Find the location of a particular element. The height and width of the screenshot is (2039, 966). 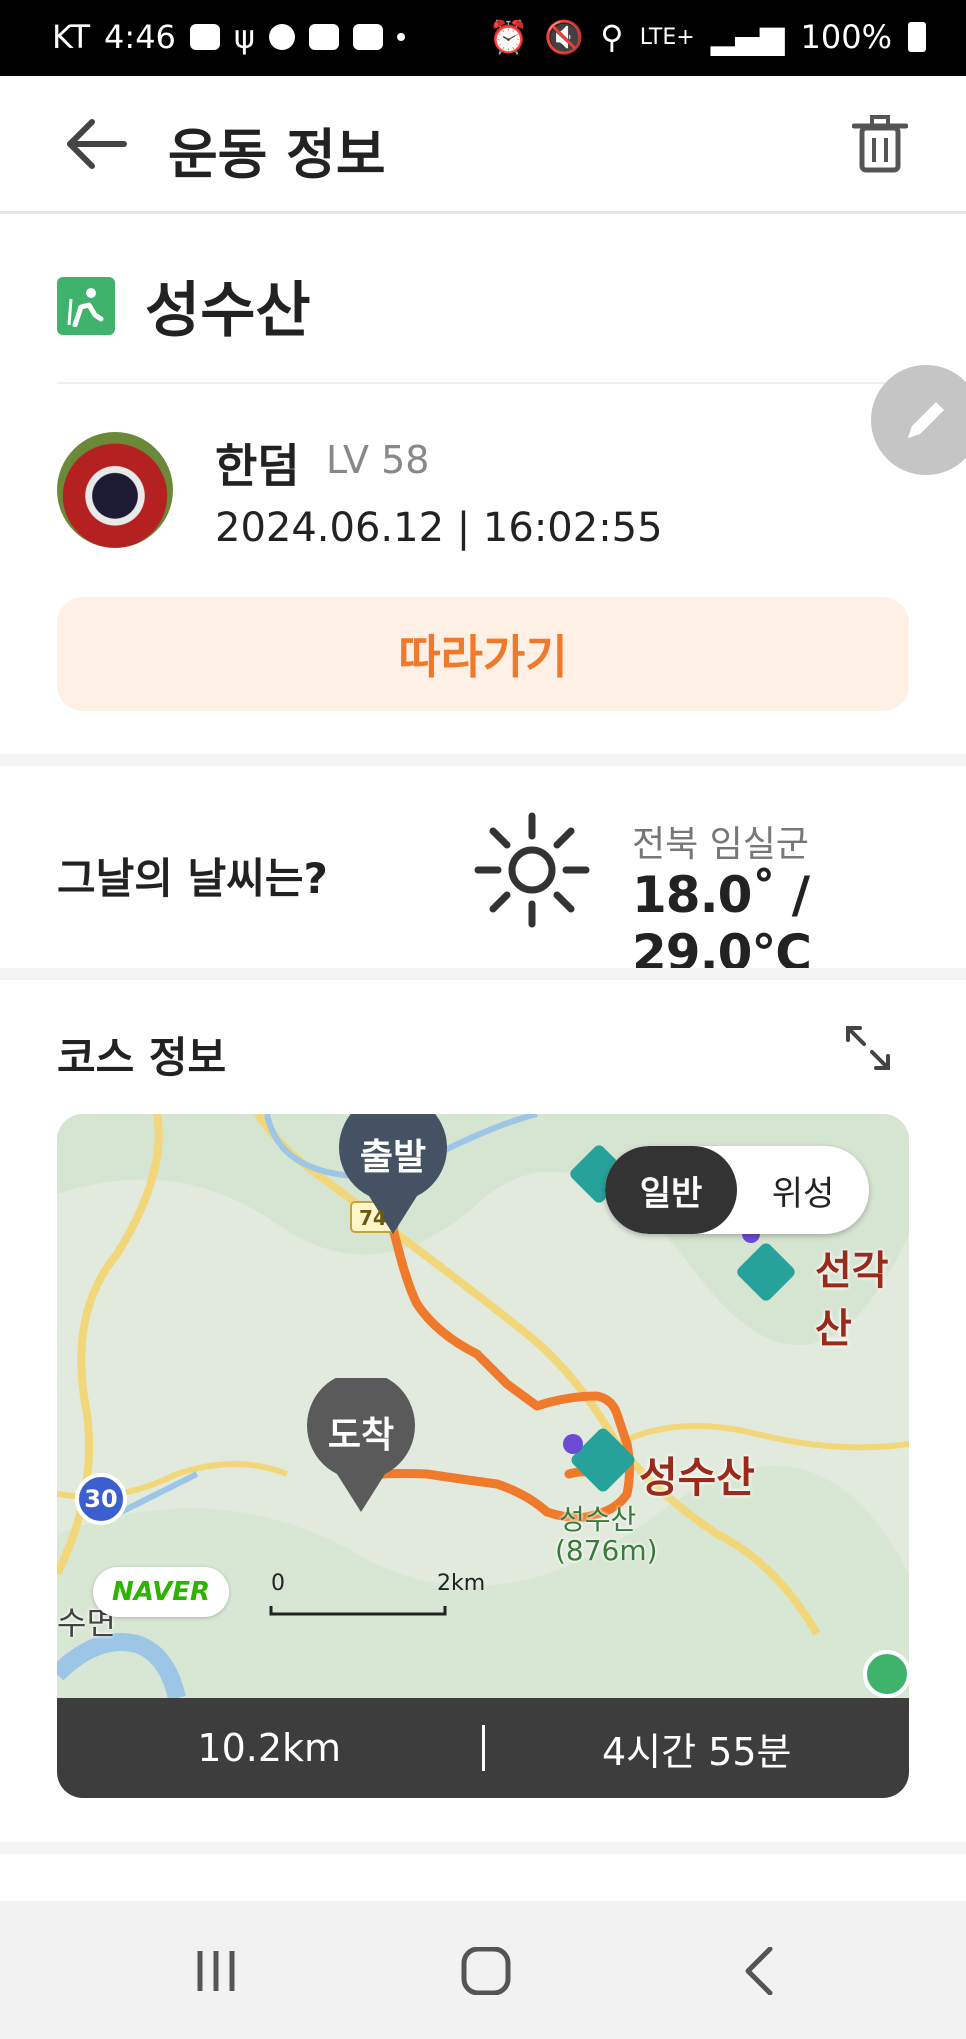

trash-icon is located at coordinates (880, 144).